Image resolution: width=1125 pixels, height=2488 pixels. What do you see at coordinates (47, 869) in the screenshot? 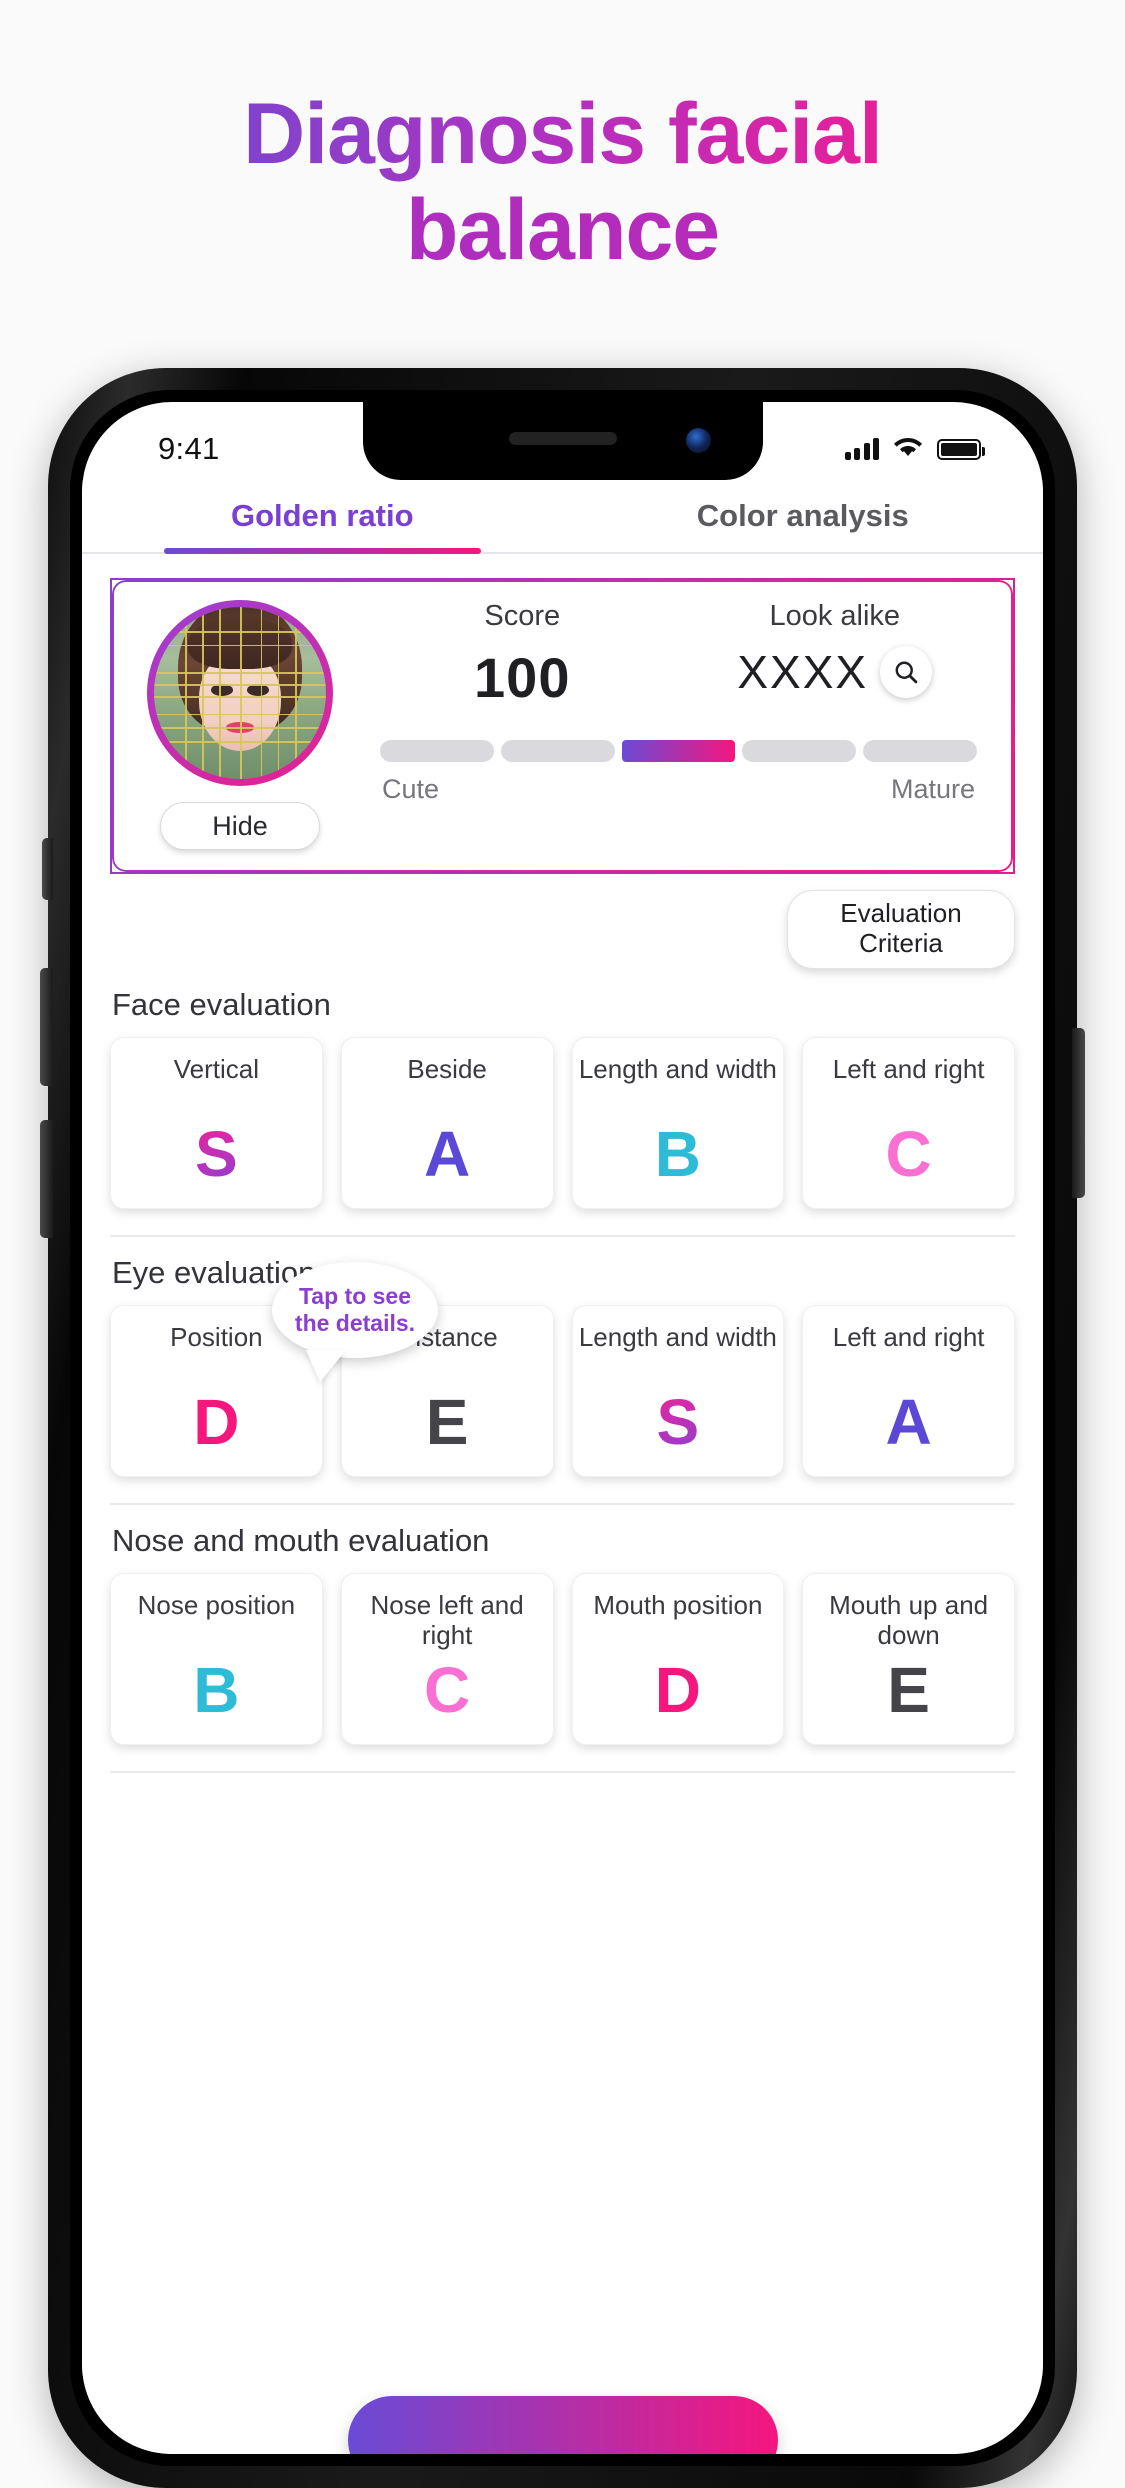
I see `mute-switch-button` at bounding box center [47, 869].